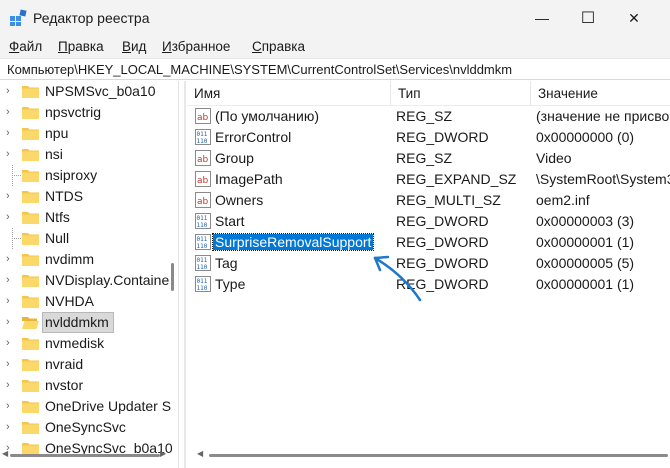  Describe the element at coordinates (57, 217) in the screenshot. I see `tree-item-label: Ntfs` at that location.